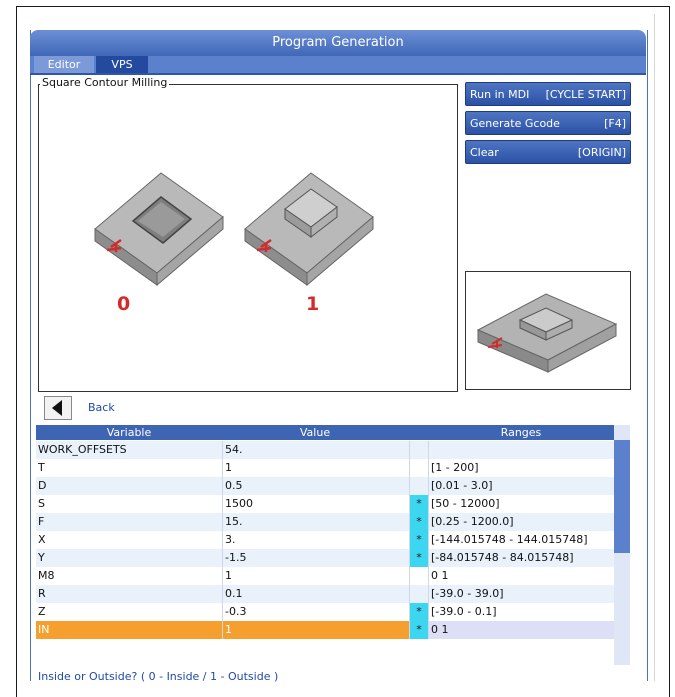  What do you see at coordinates (601, 152) in the screenshot?
I see `clear-key: [ORIGIN]` at bounding box center [601, 152].